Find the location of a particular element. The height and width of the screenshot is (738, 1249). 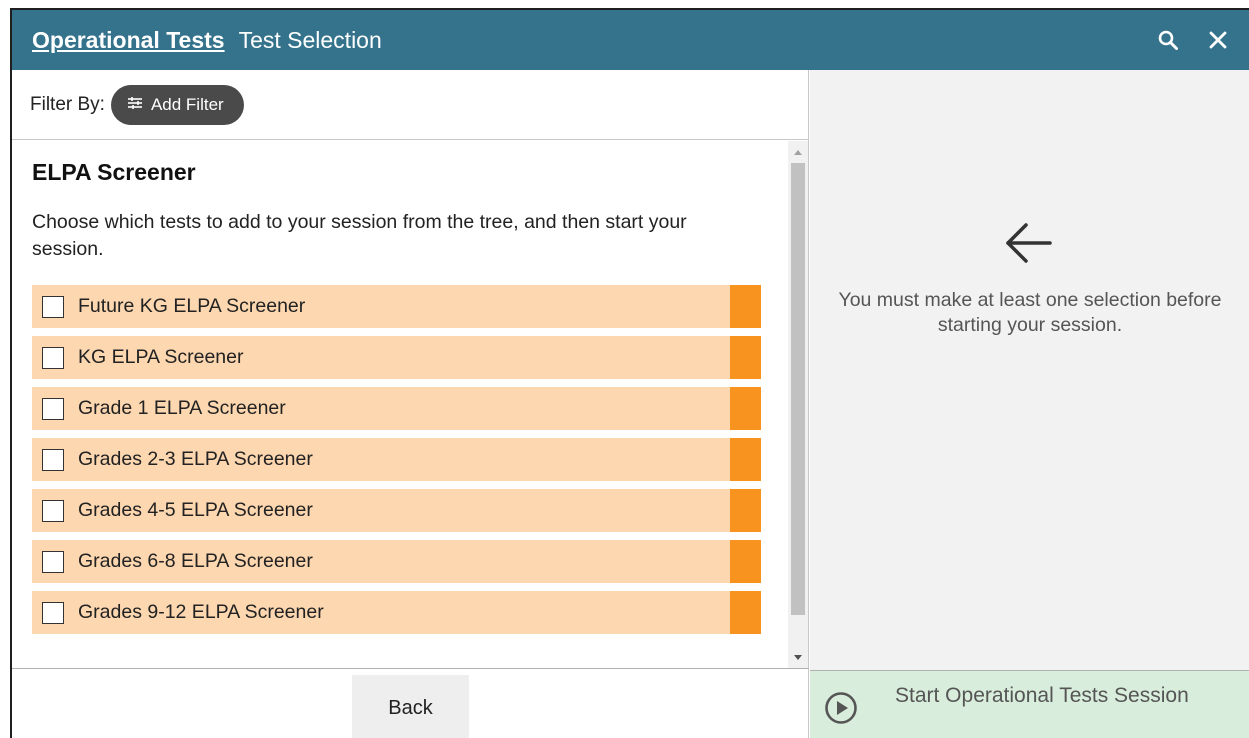

title-actions is located at coordinates (1193, 40).